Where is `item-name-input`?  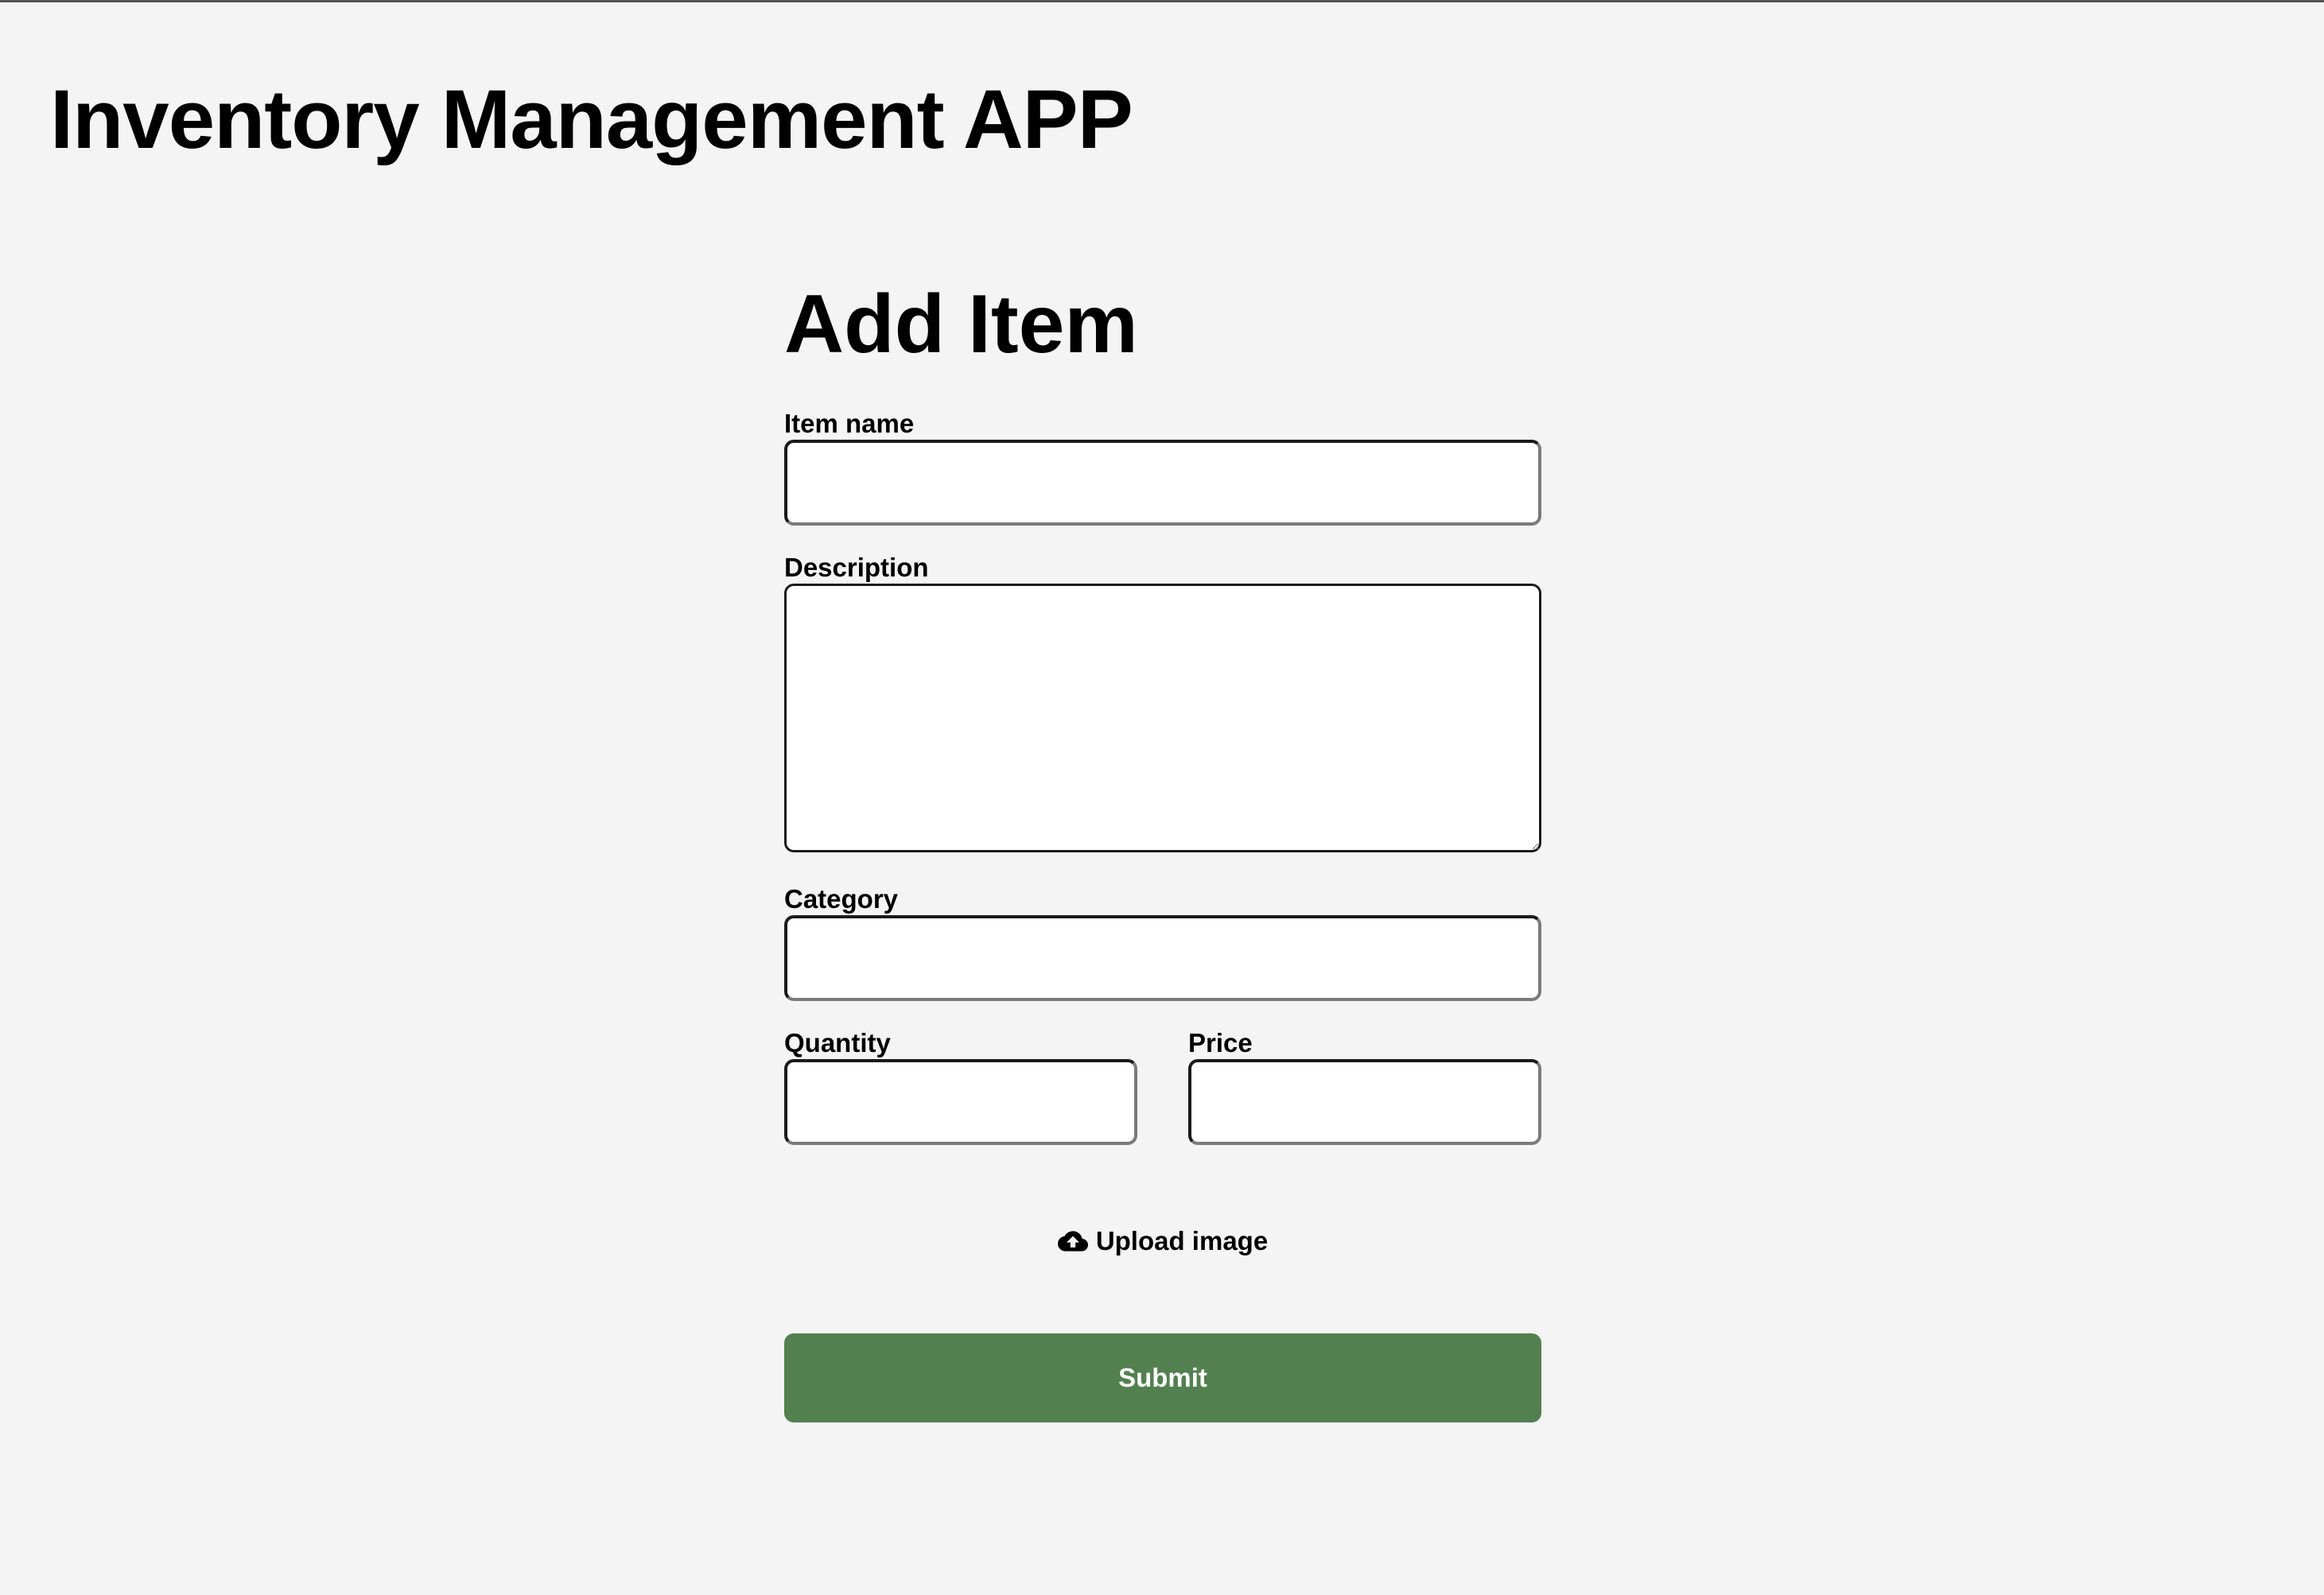
item-name-input is located at coordinates (1162, 483).